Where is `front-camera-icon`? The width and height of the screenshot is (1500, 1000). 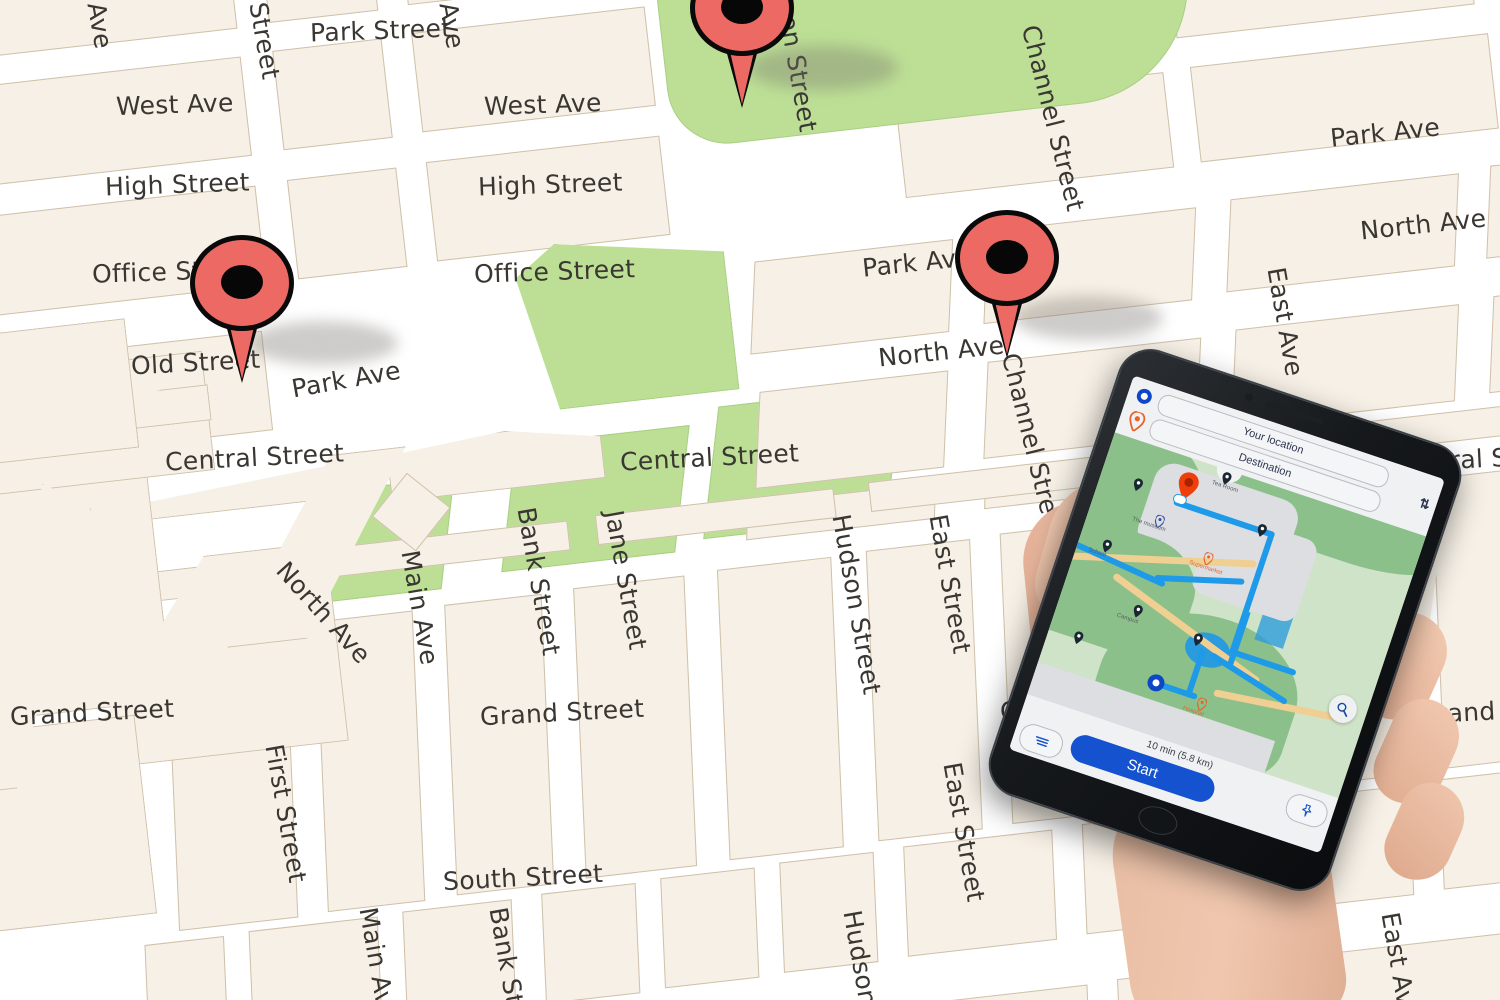
front-camera-icon is located at coordinates (1249, 397).